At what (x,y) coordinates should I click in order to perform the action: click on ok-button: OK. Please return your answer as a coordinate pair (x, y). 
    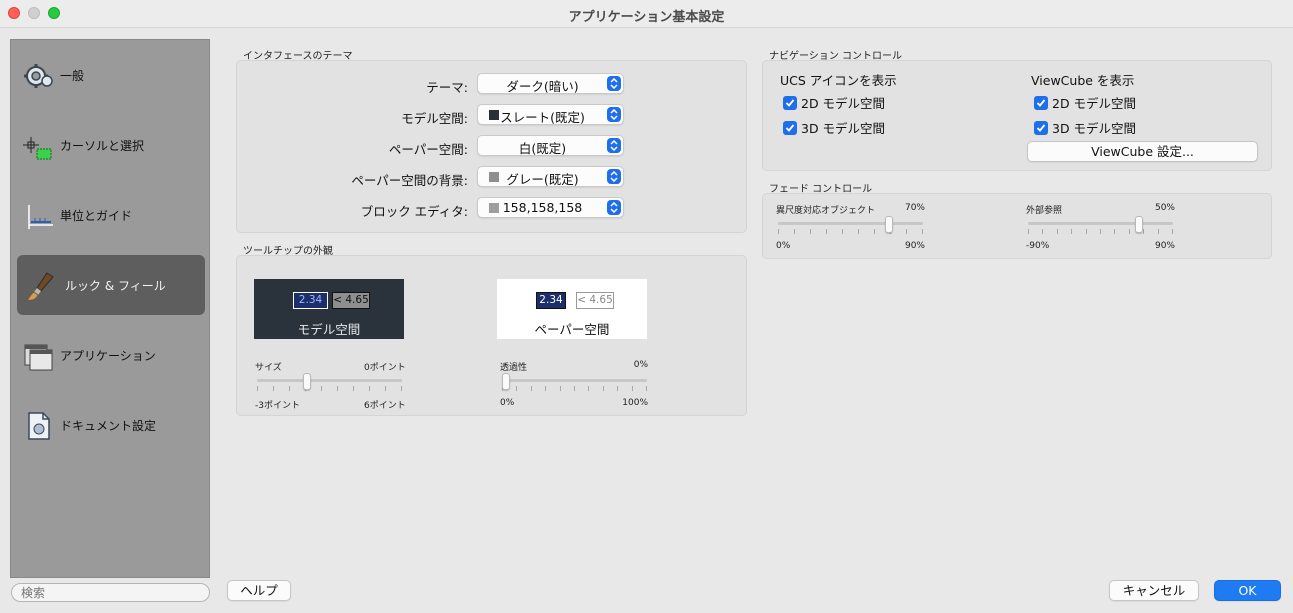
    Looking at the image, I should click on (1247, 590).